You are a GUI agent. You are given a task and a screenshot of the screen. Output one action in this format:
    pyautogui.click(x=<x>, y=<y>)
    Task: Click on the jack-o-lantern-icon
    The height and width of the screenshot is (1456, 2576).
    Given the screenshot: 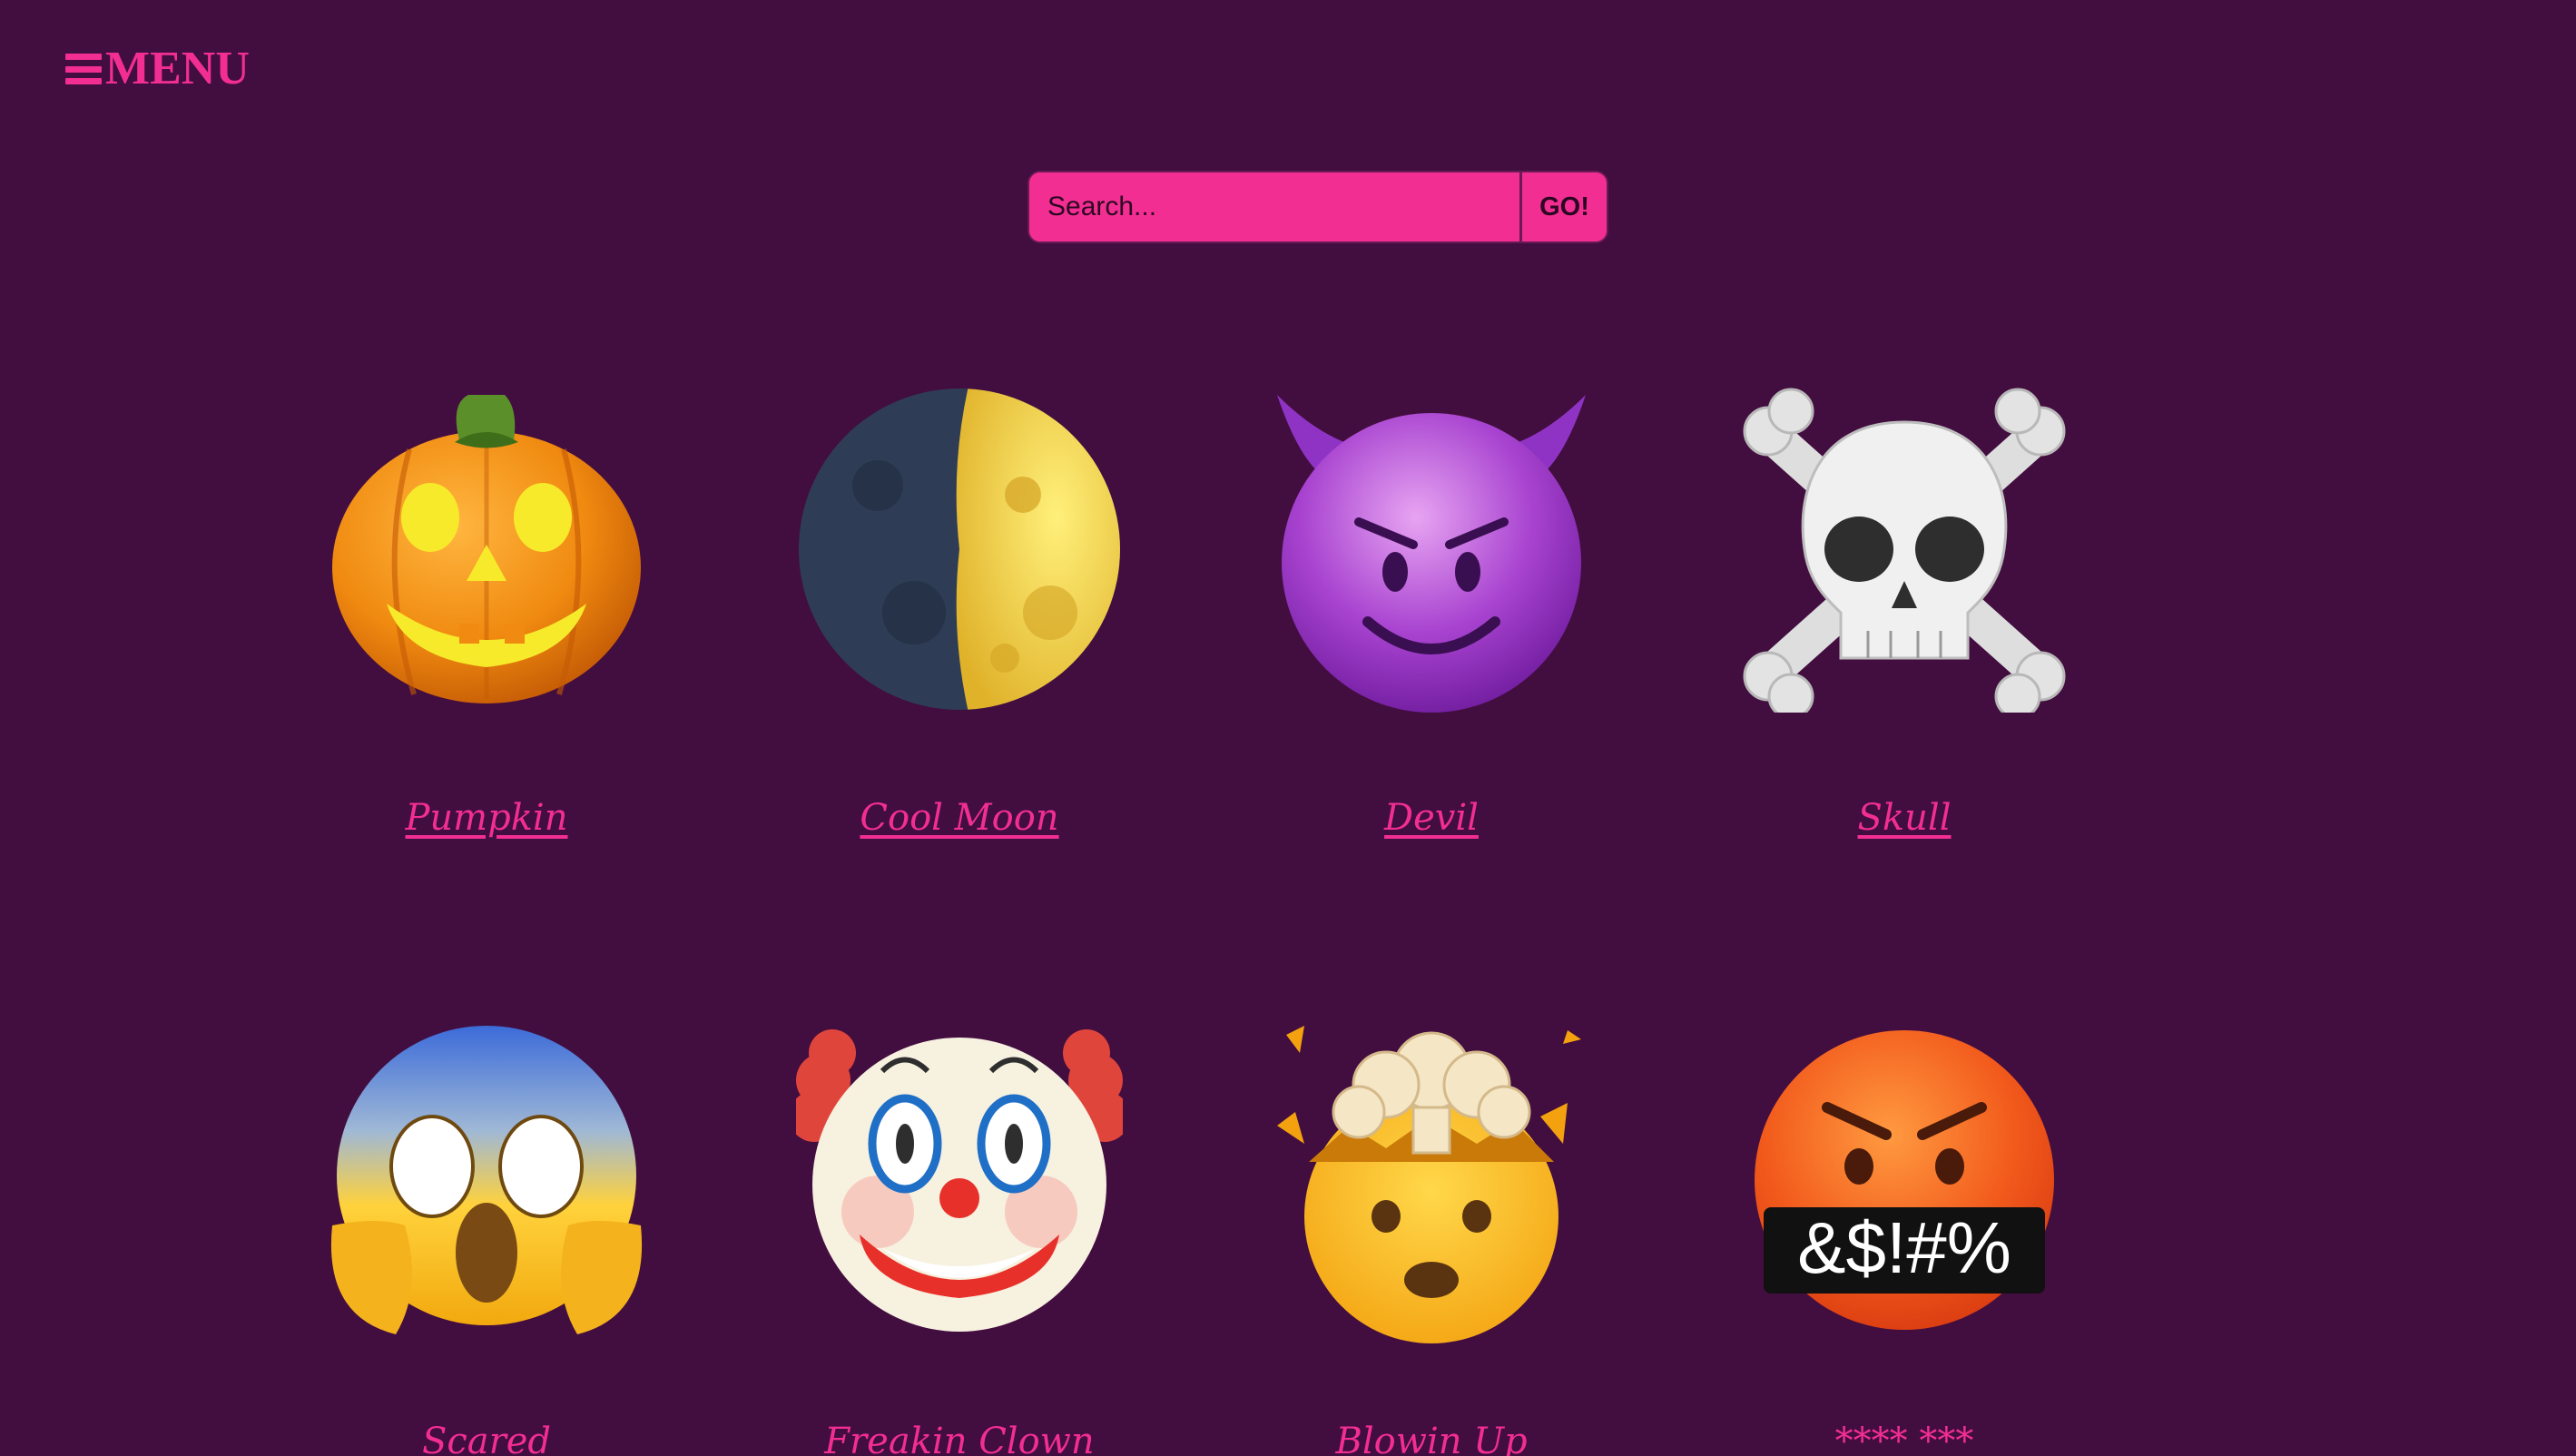 What is the action you would take?
    pyautogui.click(x=486, y=549)
    